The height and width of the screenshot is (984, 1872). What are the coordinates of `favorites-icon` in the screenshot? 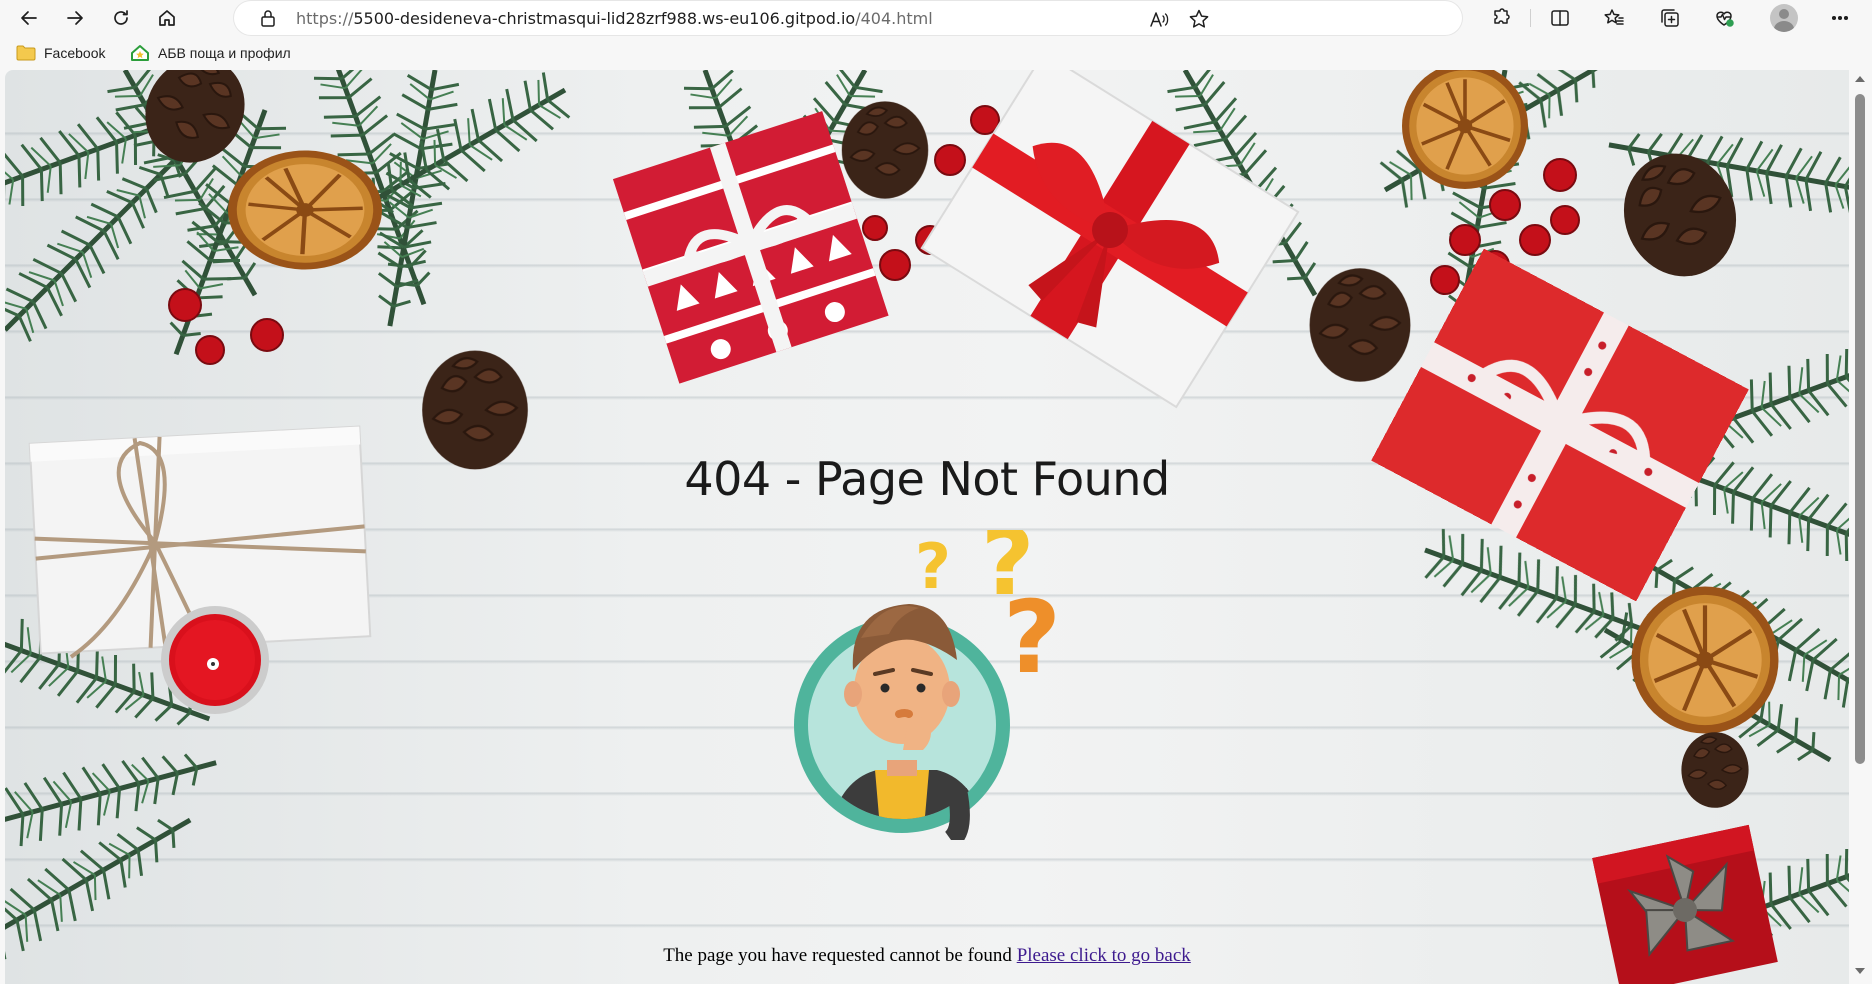 It's located at (1614, 18).